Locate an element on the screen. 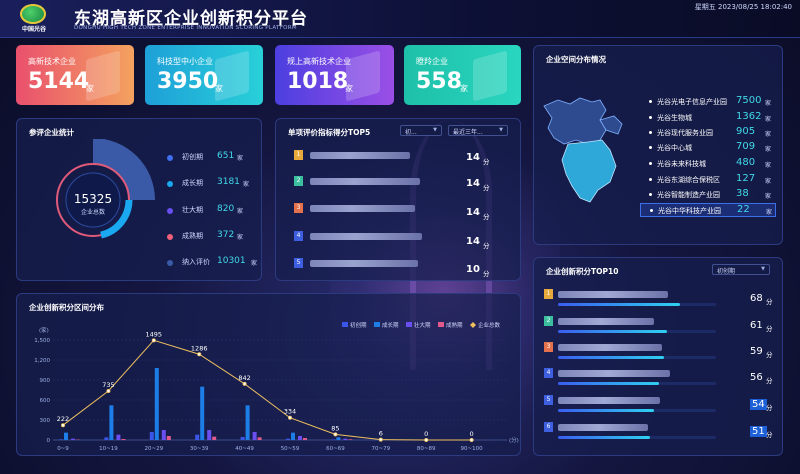  stage-select: 初创期 ▼ is located at coordinates (741, 269).